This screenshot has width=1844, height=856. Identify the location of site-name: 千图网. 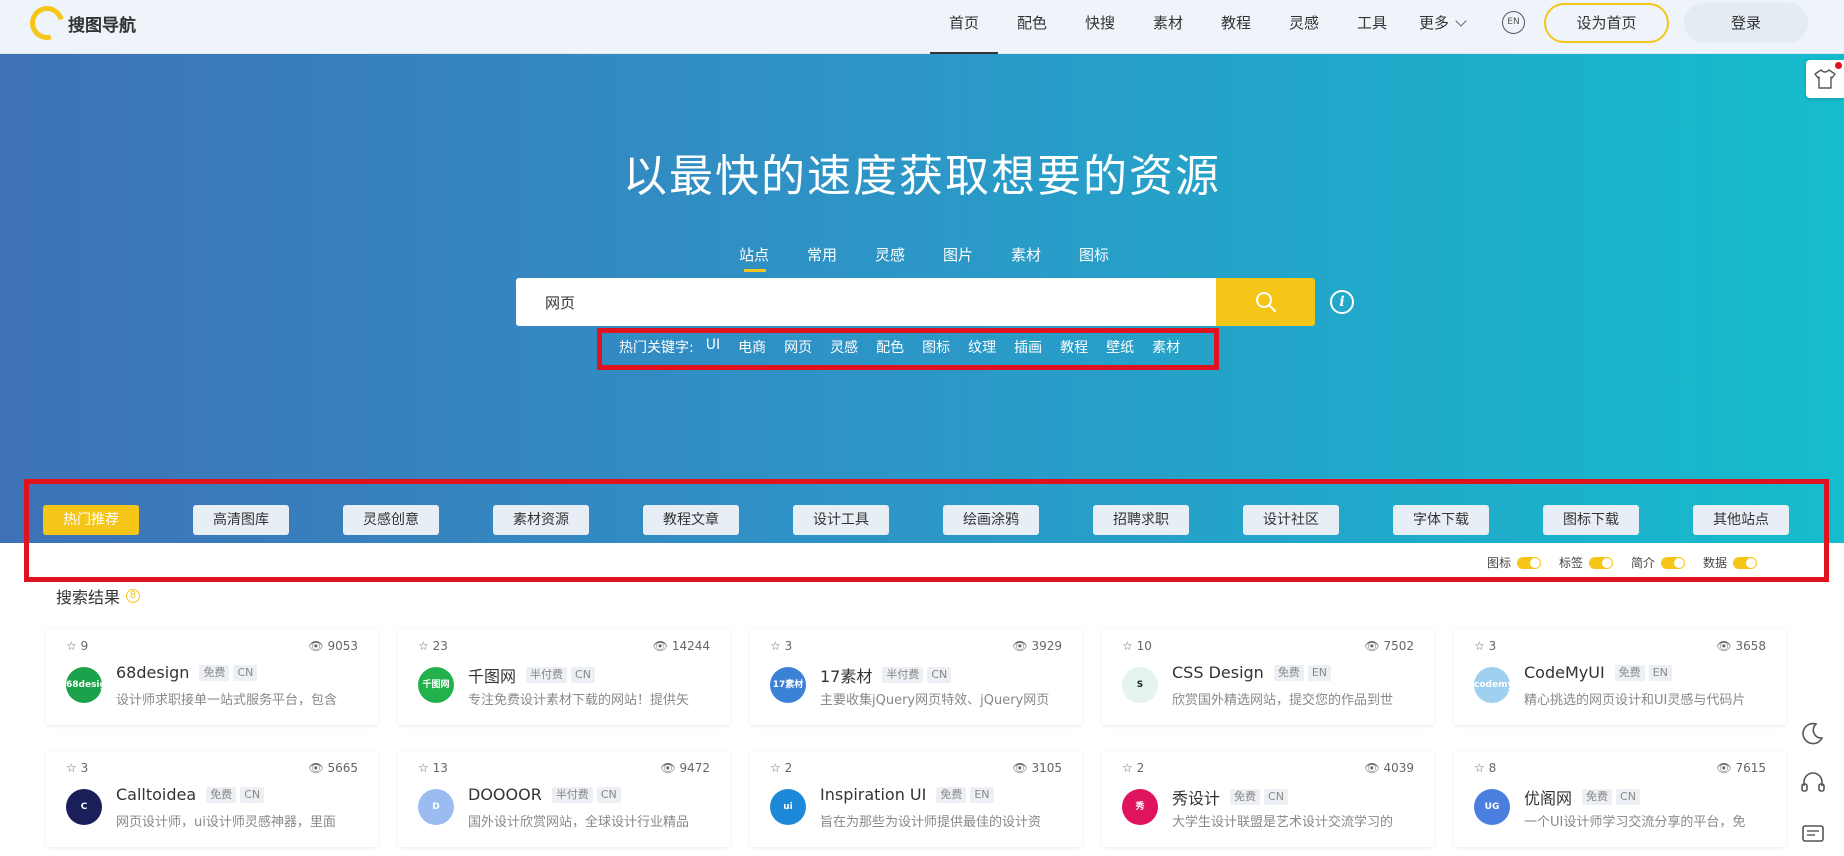
(492, 675).